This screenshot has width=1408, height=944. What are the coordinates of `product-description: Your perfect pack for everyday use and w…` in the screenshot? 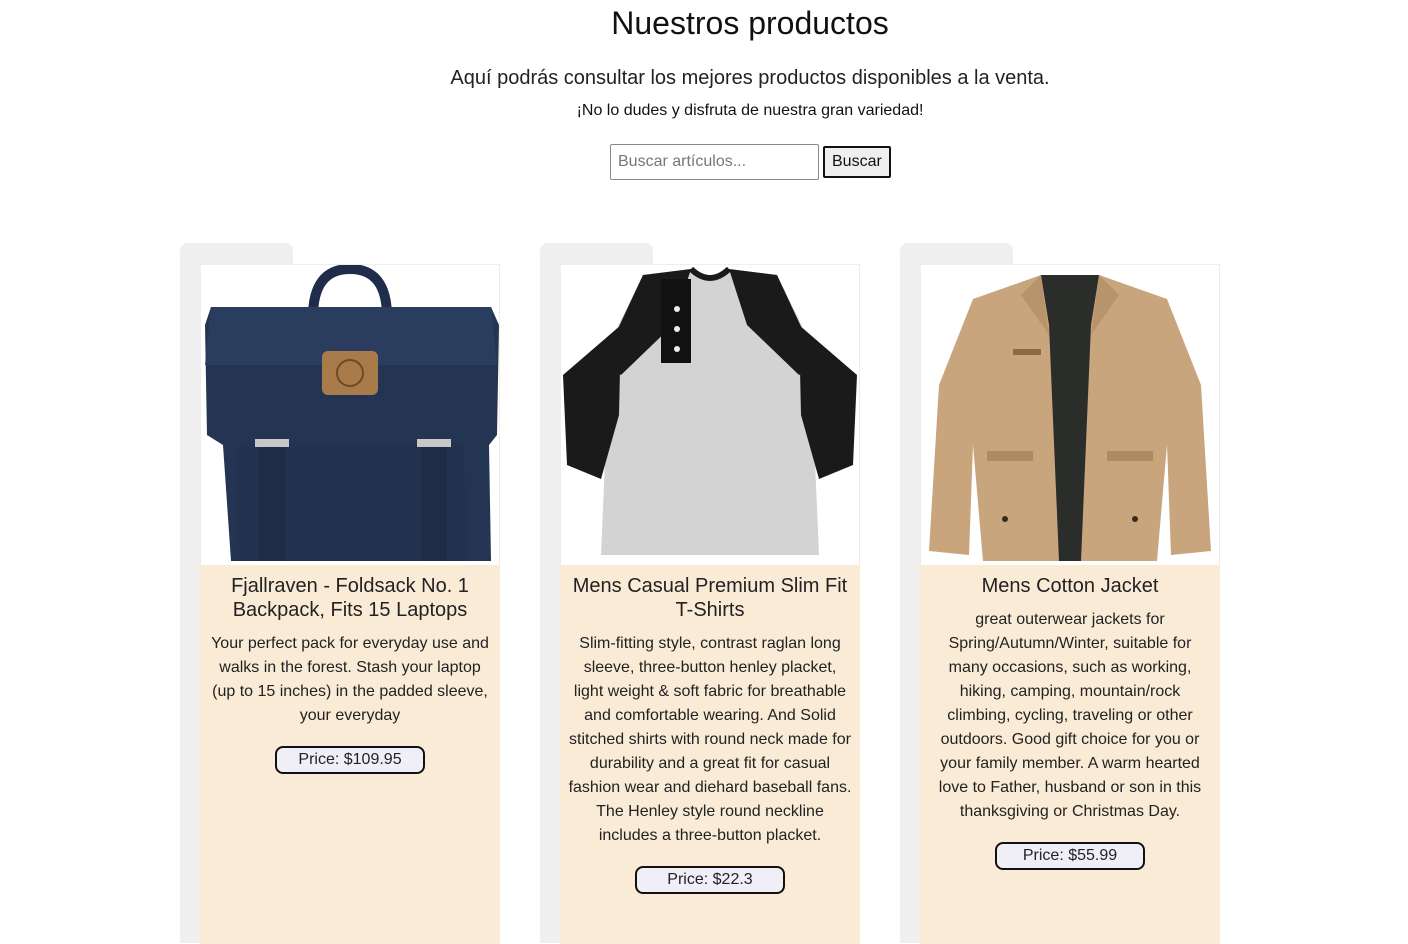 It's located at (350, 679).